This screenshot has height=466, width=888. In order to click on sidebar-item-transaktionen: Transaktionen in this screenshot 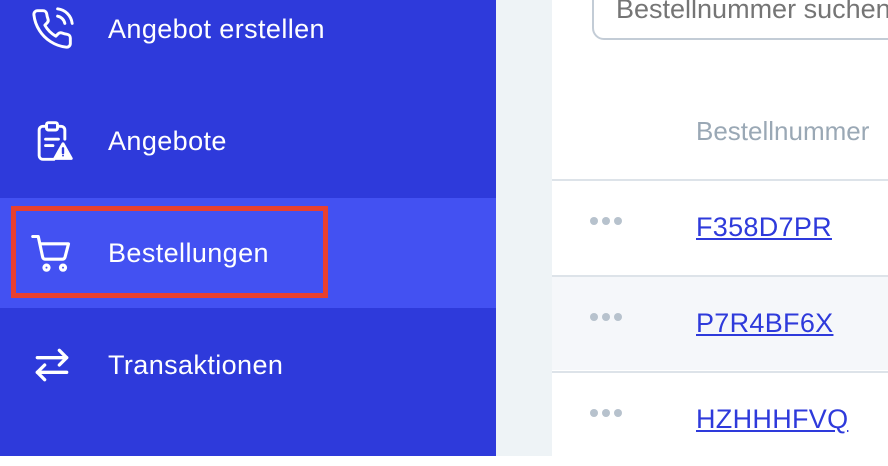, I will do `click(248, 365)`.